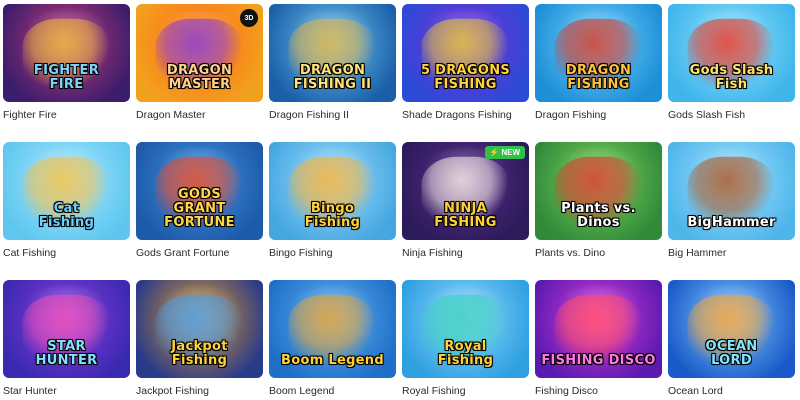 The width and height of the screenshot is (800, 400). What do you see at coordinates (731, 77) in the screenshot?
I see `game-logo: Gods Slash Fish` at bounding box center [731, 77].